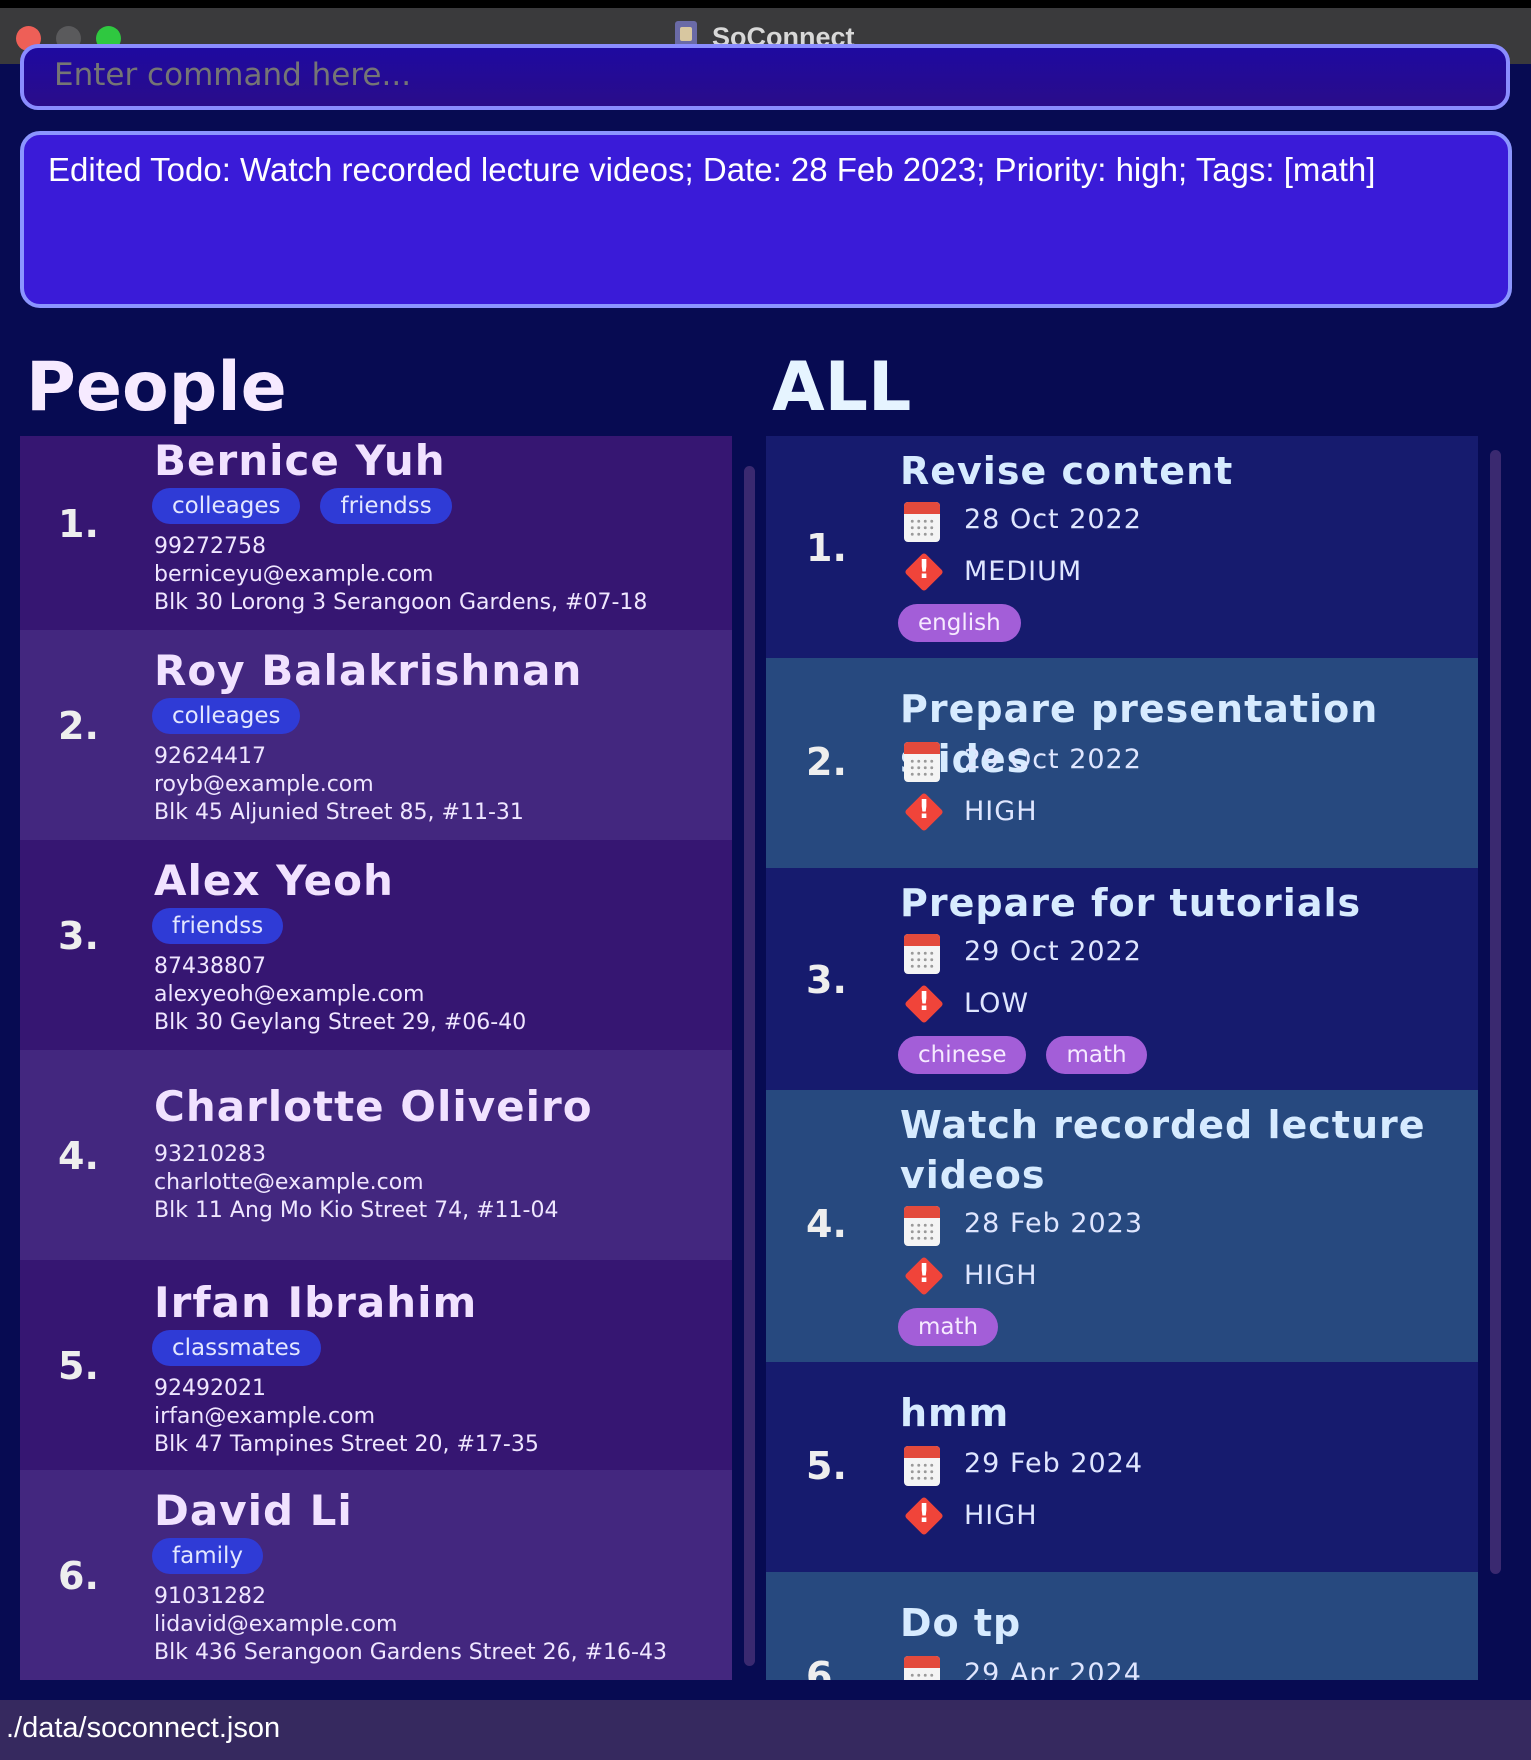  I want to click on todo-tags: chinese math, so click(1022, 1055).